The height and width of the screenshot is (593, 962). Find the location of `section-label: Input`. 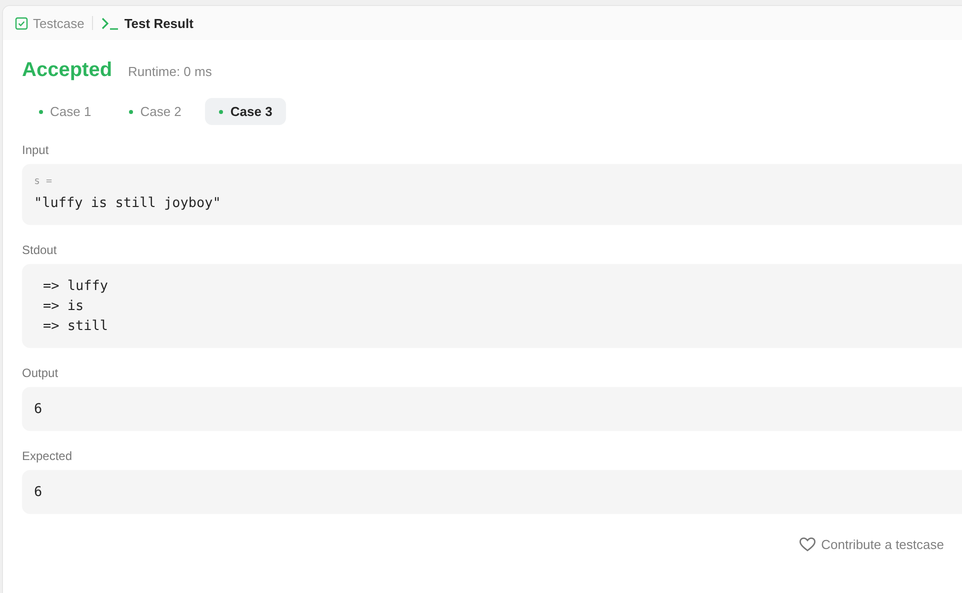

section-label: Input is located at coordinates (36, 150).